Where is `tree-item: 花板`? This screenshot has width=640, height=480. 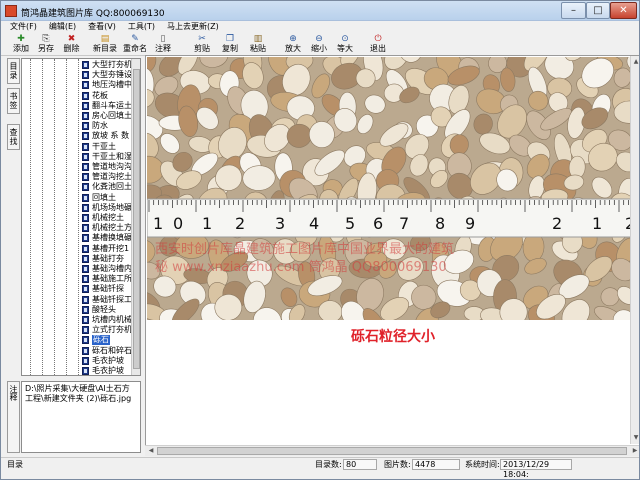
tree-item: 花板 is located at coordinates (95, 96).